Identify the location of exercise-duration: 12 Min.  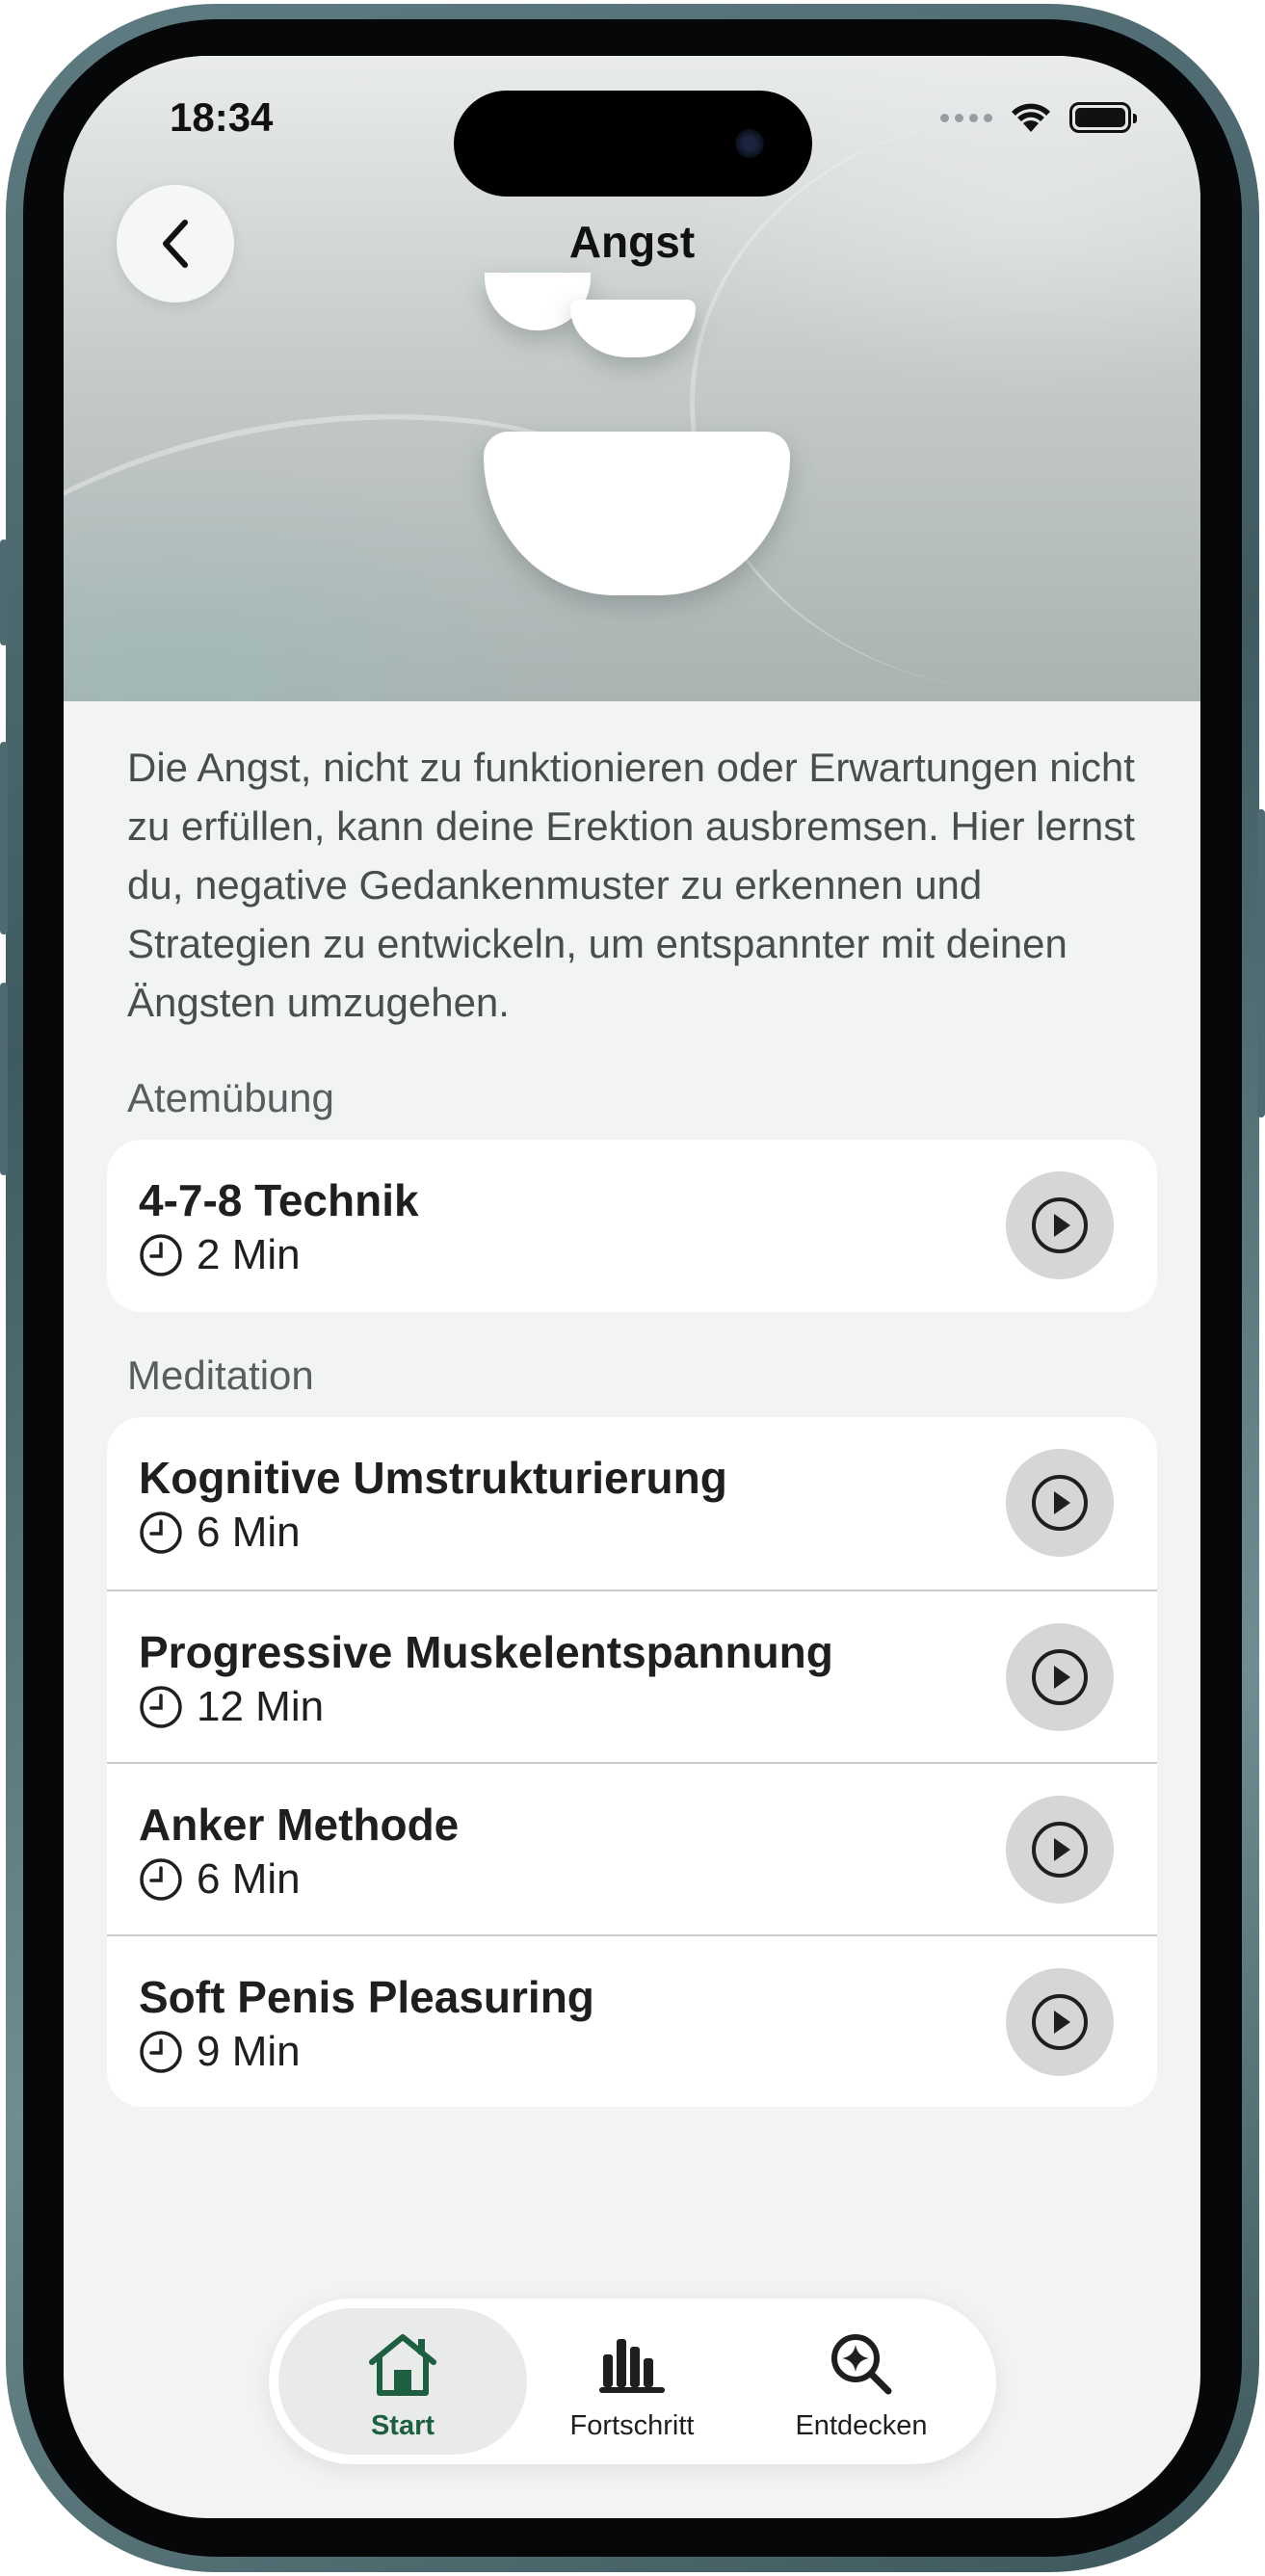
(261, 1706).